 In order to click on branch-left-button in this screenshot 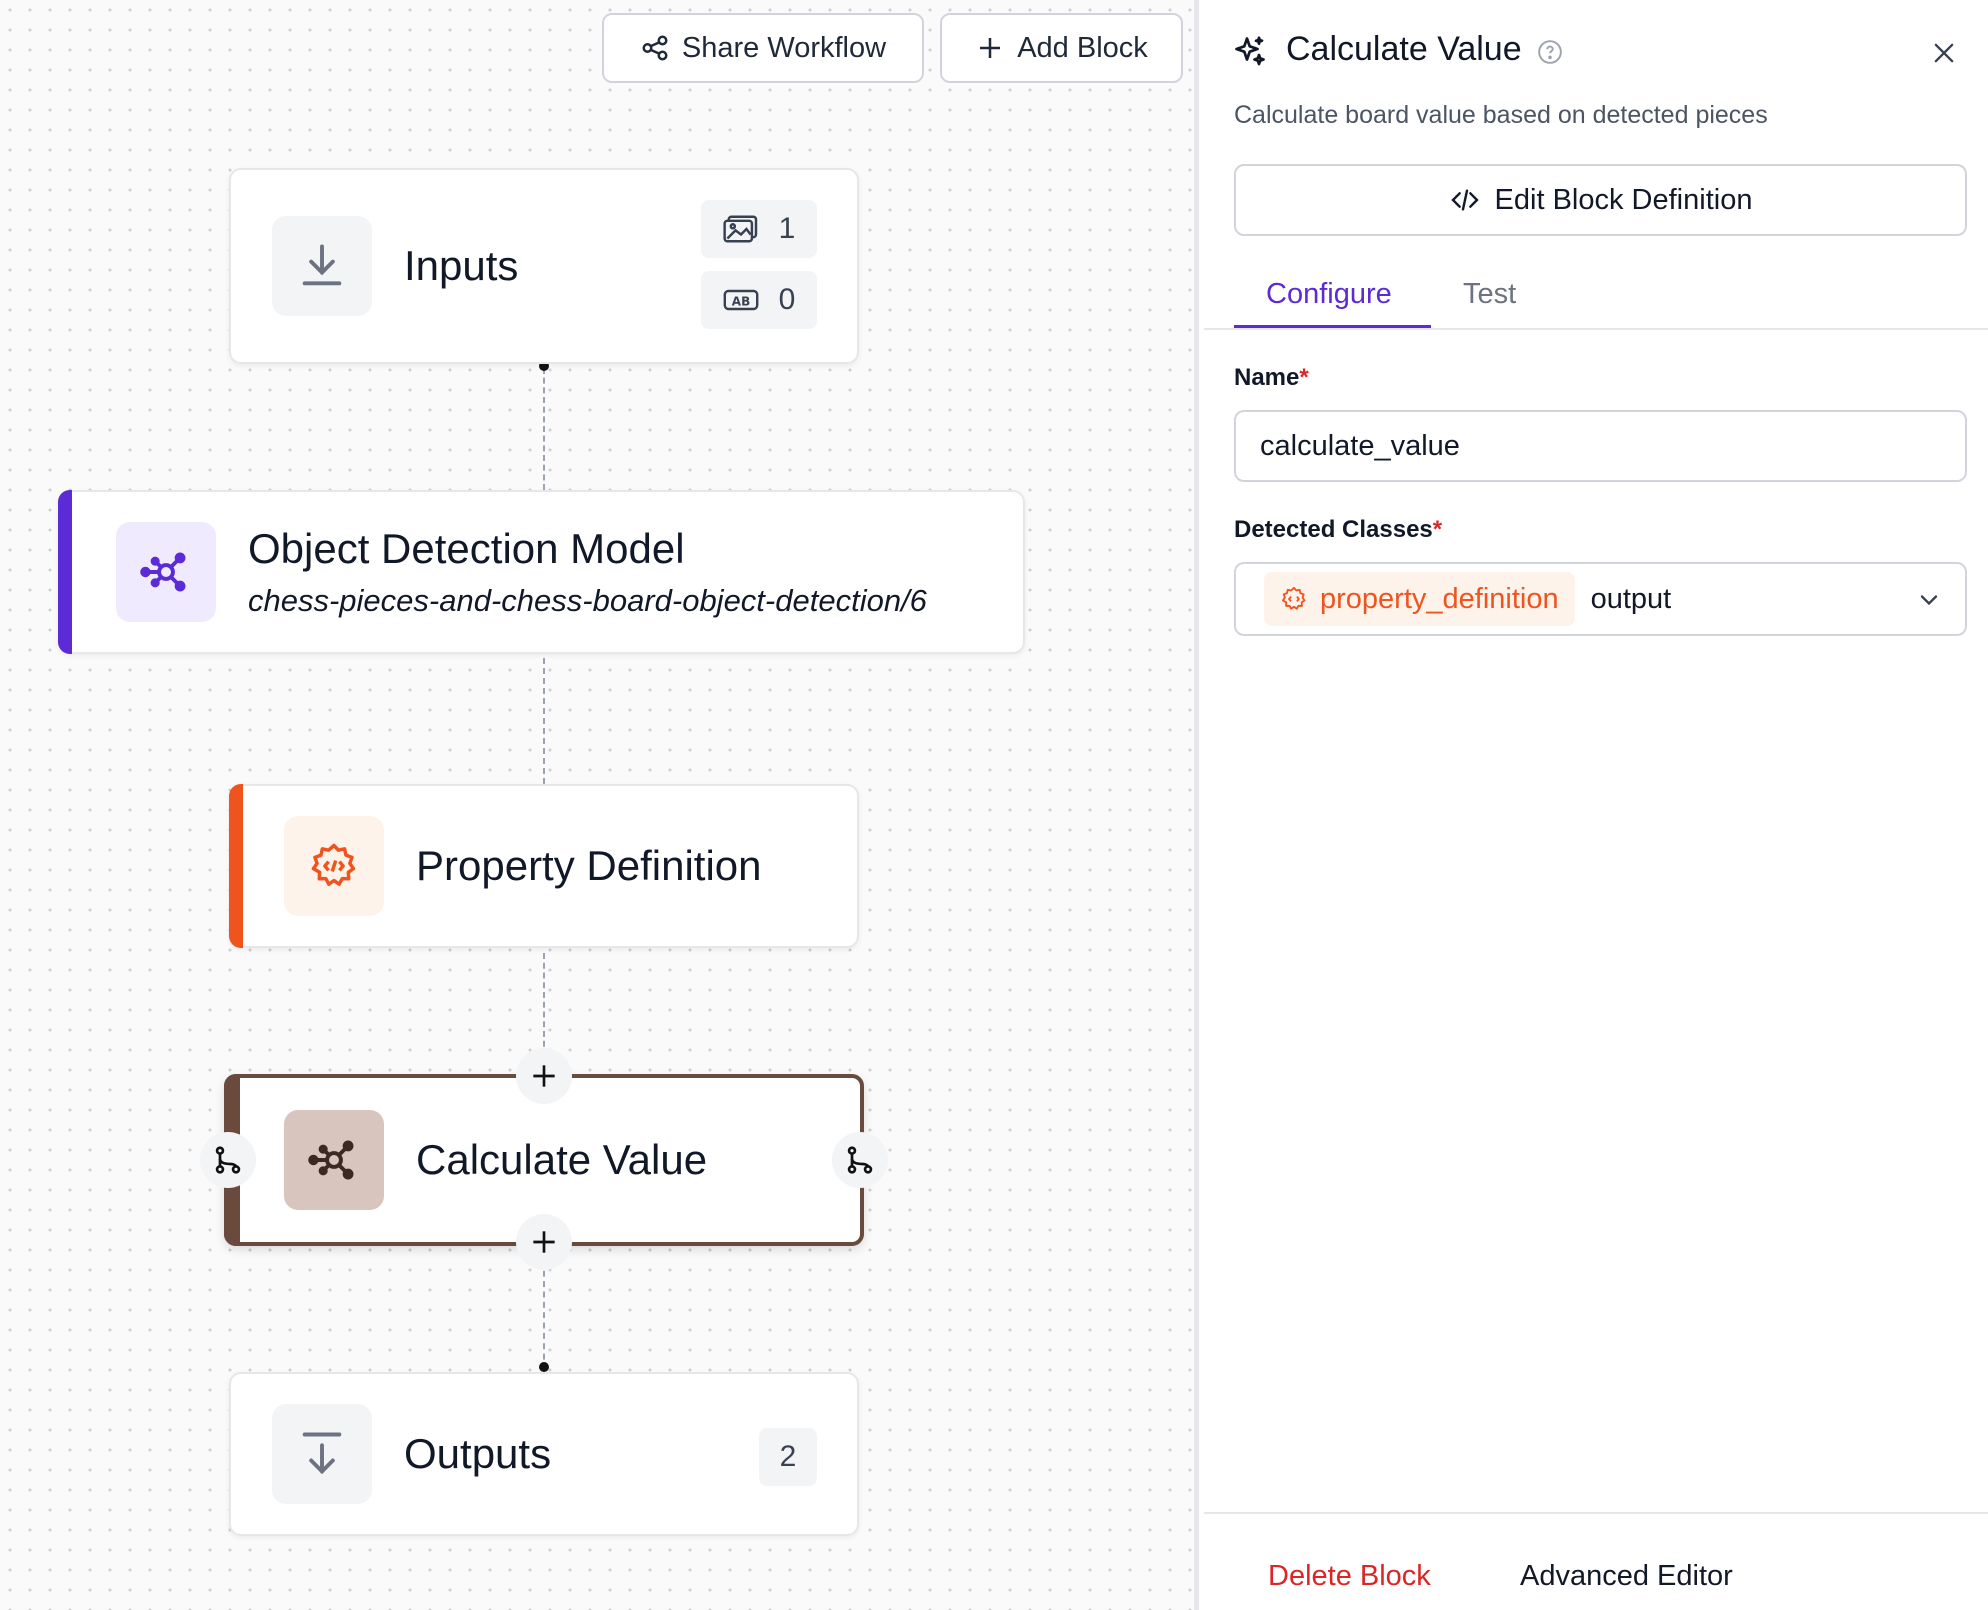, I will do `click(228, 1160)`.